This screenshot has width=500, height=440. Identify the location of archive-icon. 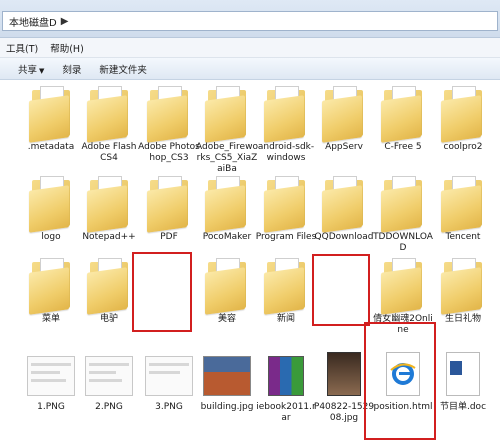
(286, 376).